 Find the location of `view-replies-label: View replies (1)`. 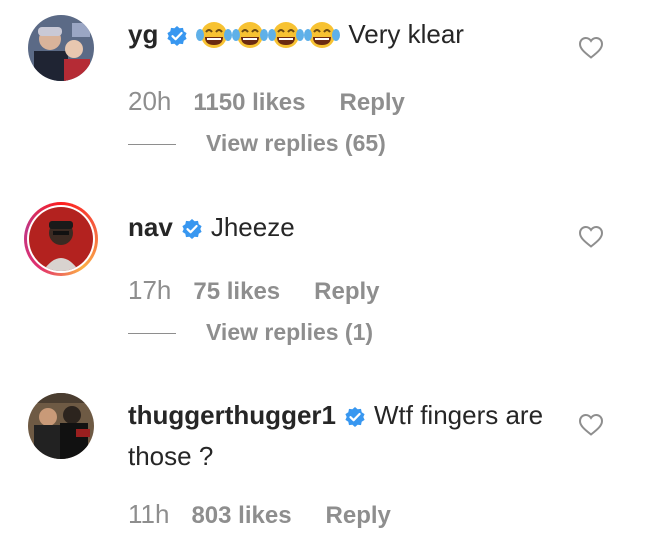

view-replies-label: View replies (1) is located at coordinates (290, 332).